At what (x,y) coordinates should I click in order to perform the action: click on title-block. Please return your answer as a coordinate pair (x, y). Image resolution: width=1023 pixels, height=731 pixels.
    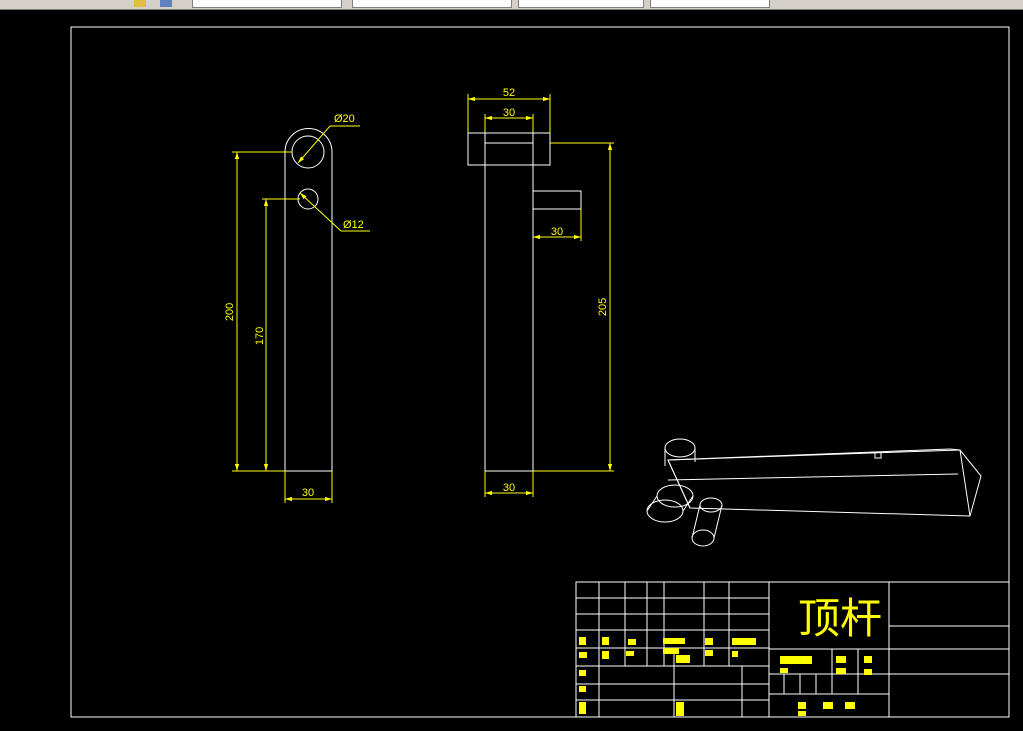
    Looking at the image, I should click on (792, 649).